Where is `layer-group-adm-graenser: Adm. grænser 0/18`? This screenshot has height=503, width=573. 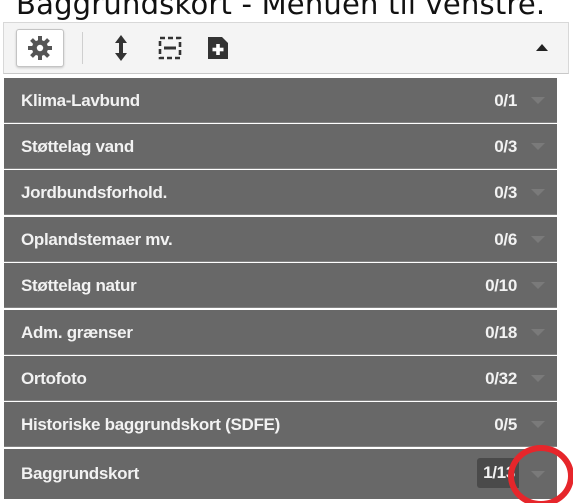 layer-group-adm-graenser: Adm. grænser 0/18 is located at coordinates (280, 332).